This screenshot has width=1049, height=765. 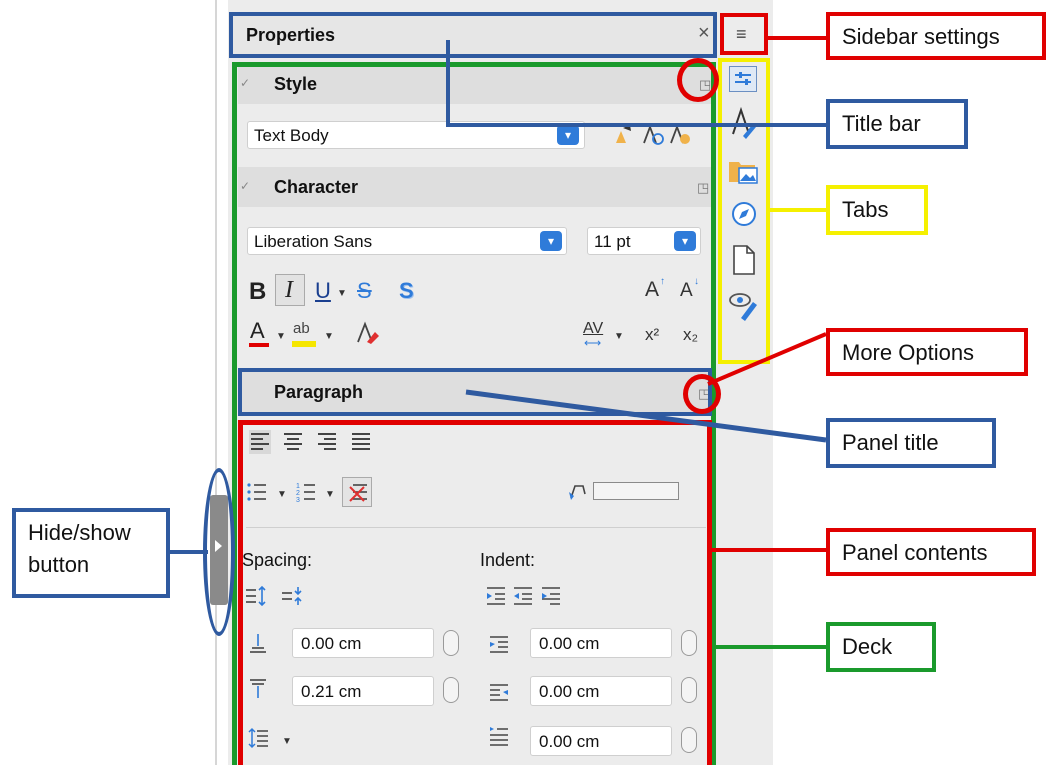 What do you see at coordinates (646, 416) in the screenshot?
I see `connector-panel-title` at bounding box center [646, 416].